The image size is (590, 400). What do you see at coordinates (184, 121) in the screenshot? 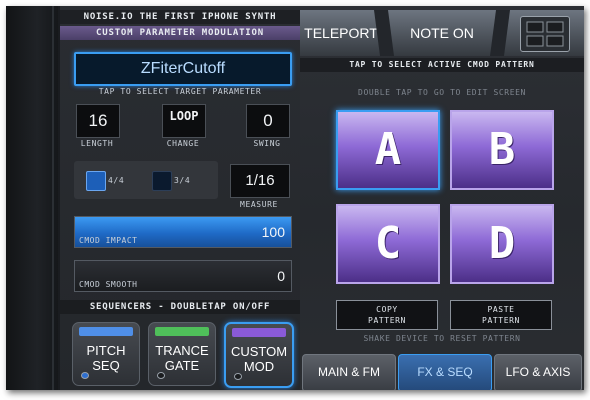
I see `change-value: LOOP` at bounding box center [184, 121].